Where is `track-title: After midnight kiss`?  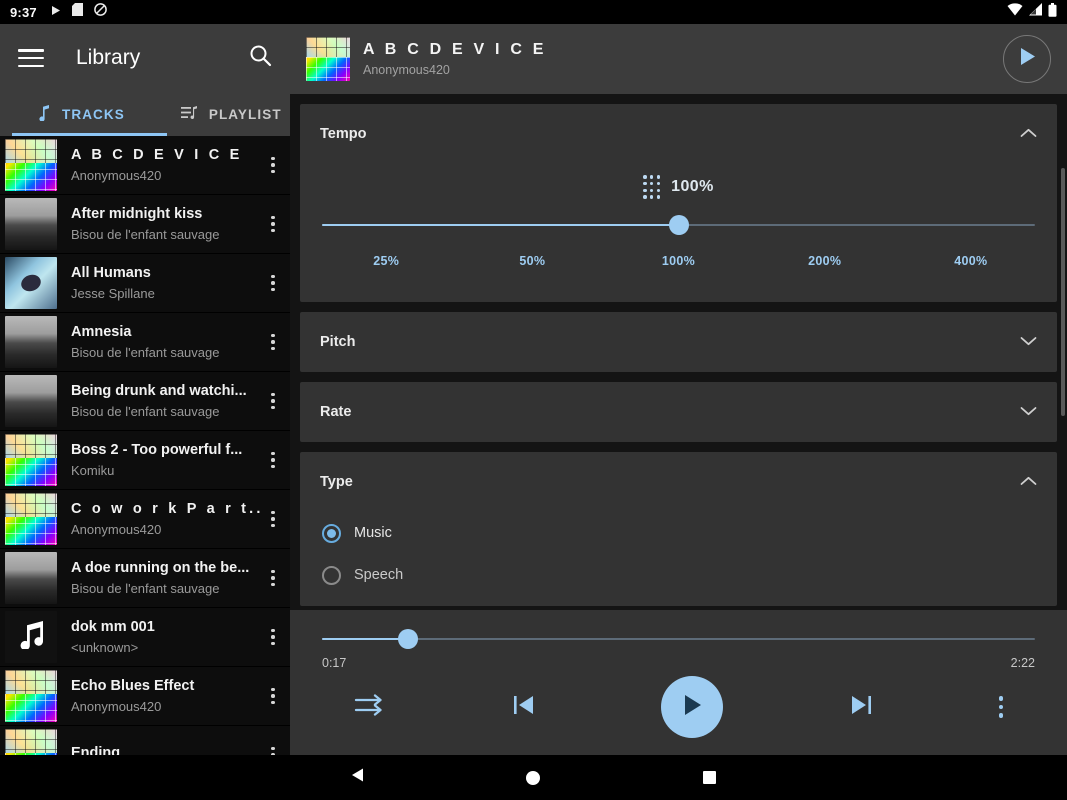 track-title: After midnight kiss is located at coordinates (137, 214).